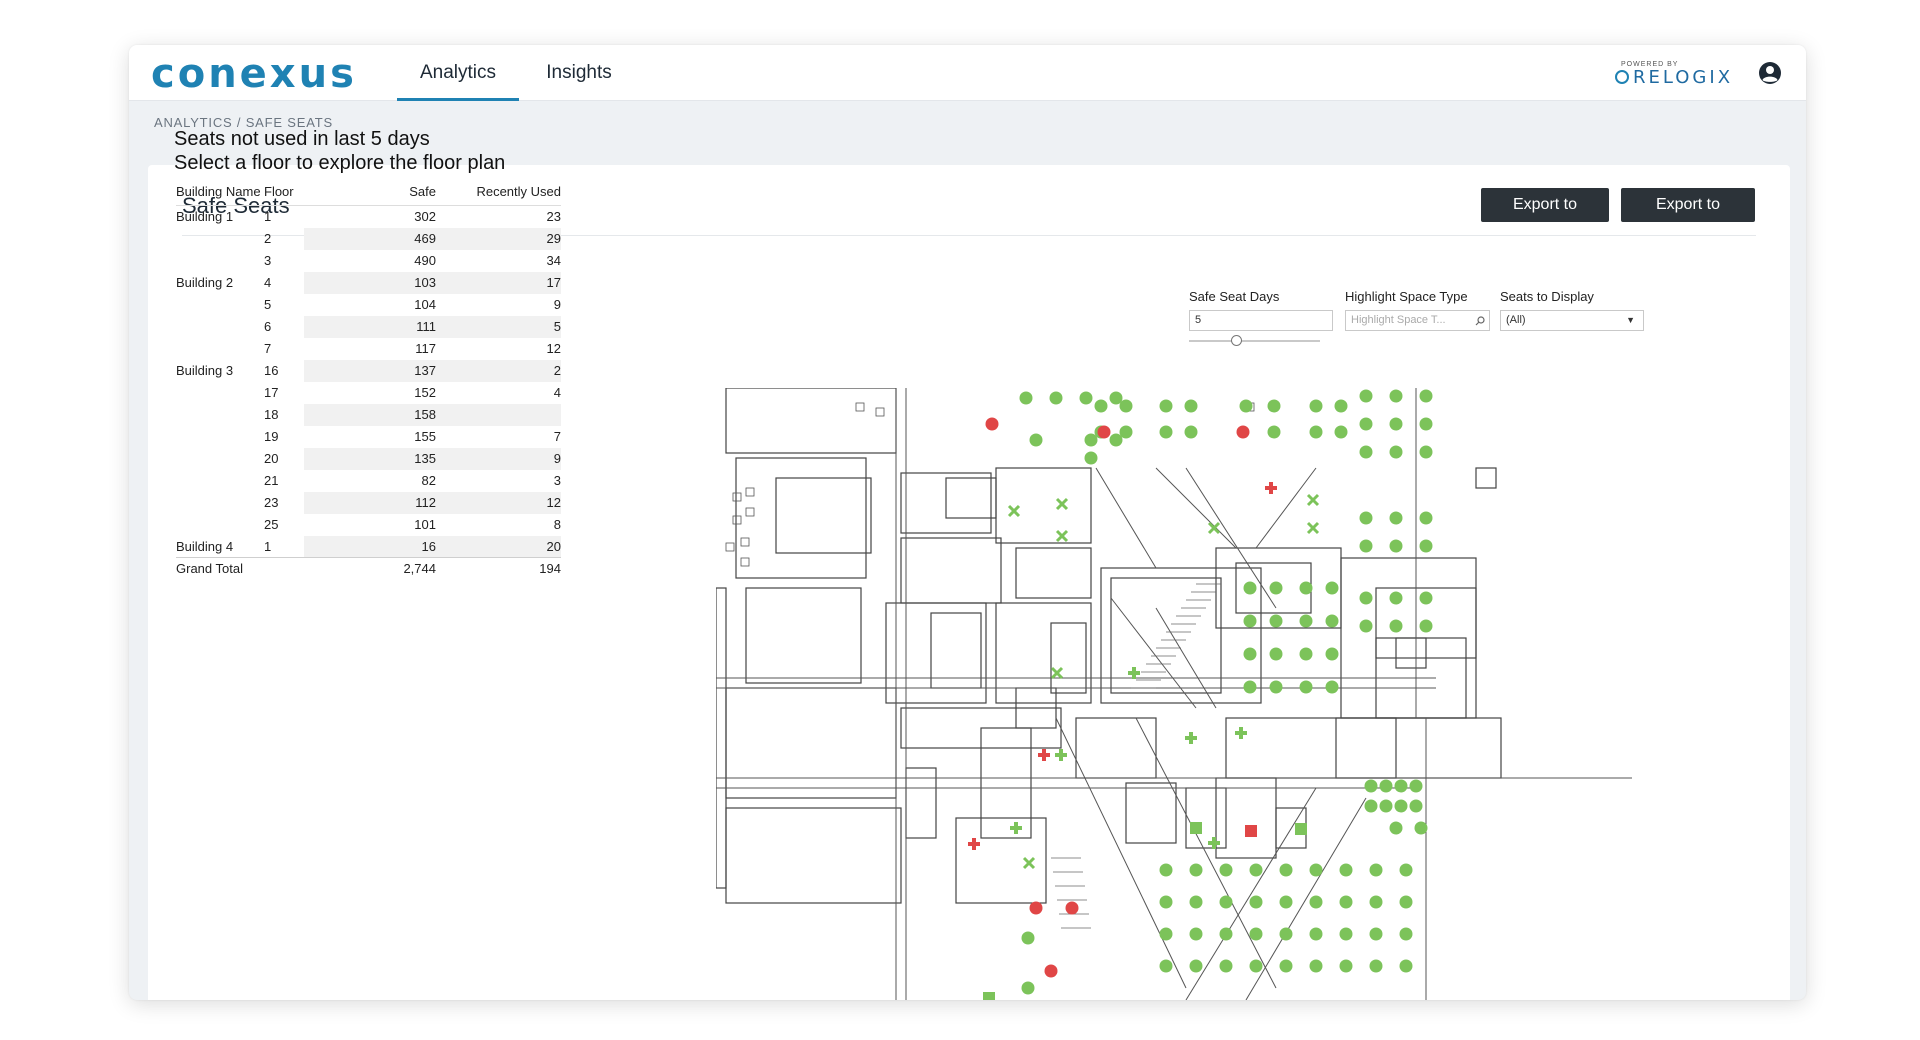  What do you see at coordinates (1545, 217) in the screenshot?
I see `export-pdf-button: Export to PDF` at bounding box center [1545, 217].